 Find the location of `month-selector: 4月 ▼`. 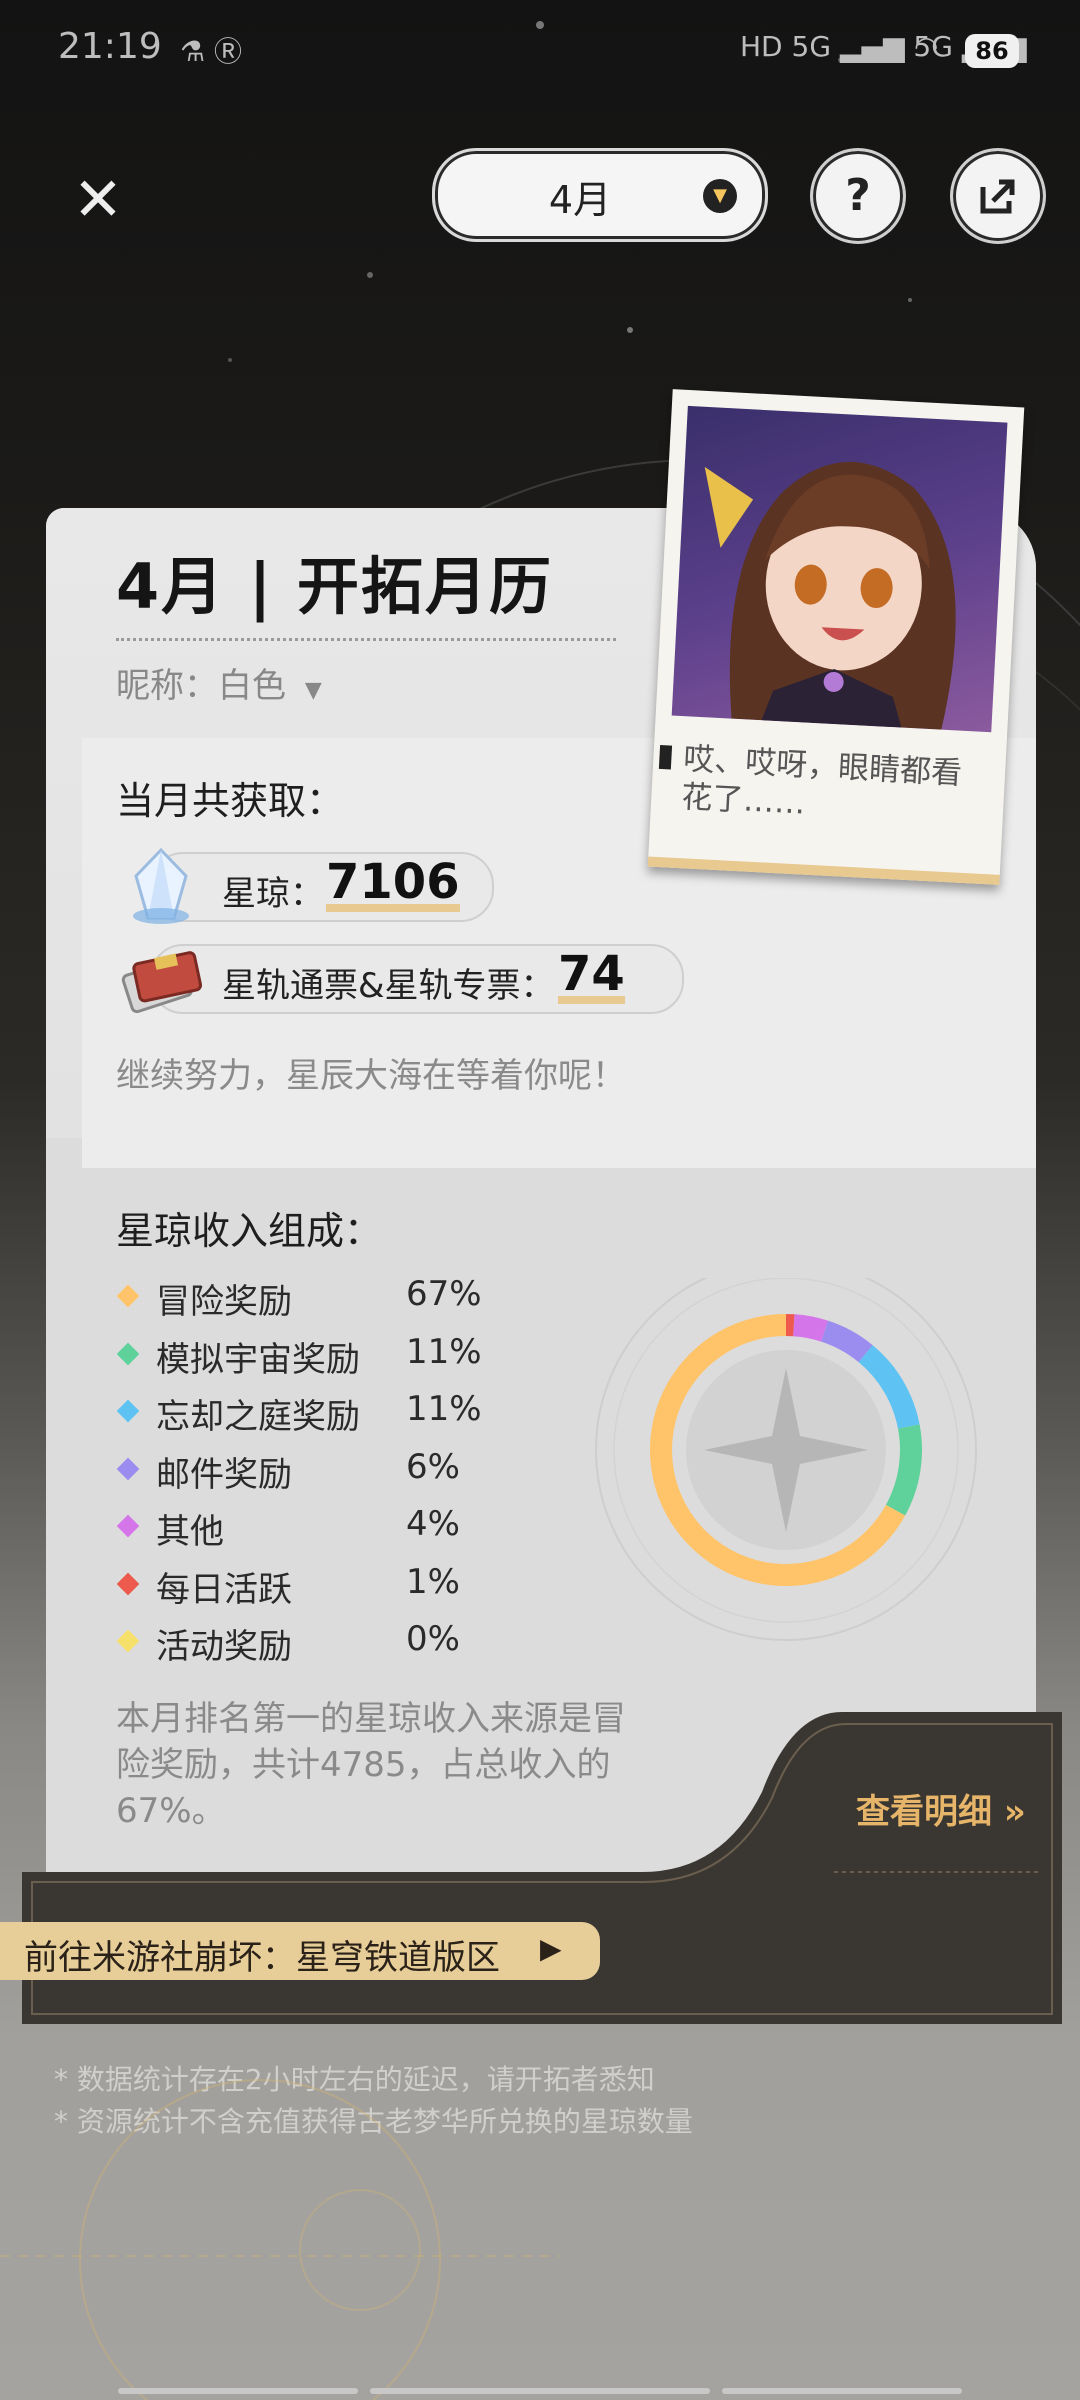

month-selector: 4月 ▼ is located at coordinates (600, 195).